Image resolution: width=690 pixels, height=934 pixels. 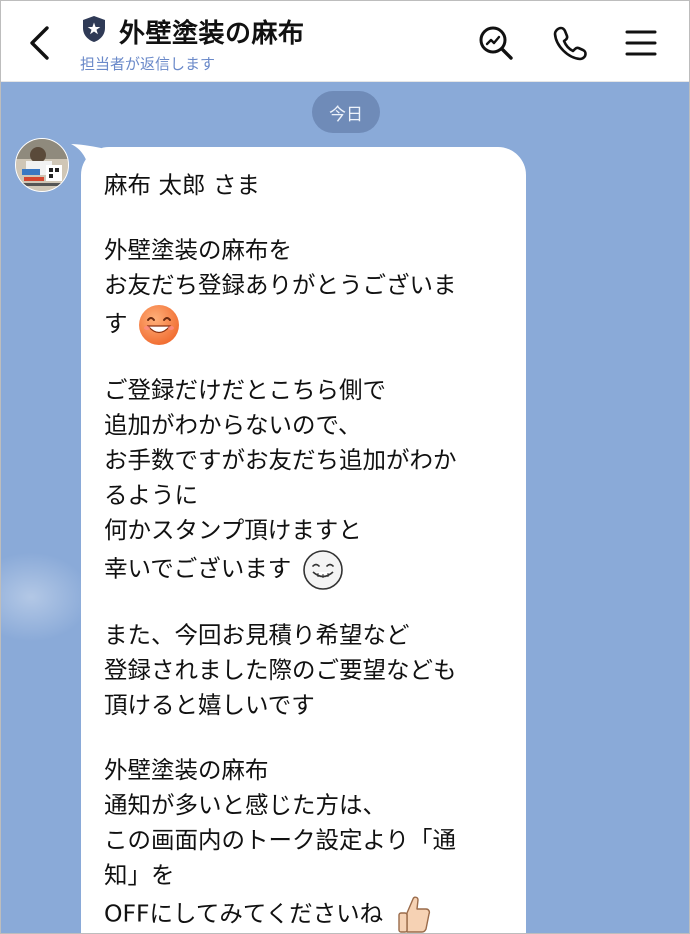 What do you see at coordinates (245, 390) in the screenshot?
I see `text-line: ご登録だけだとこちら側で` at bounding box center [245, 390].